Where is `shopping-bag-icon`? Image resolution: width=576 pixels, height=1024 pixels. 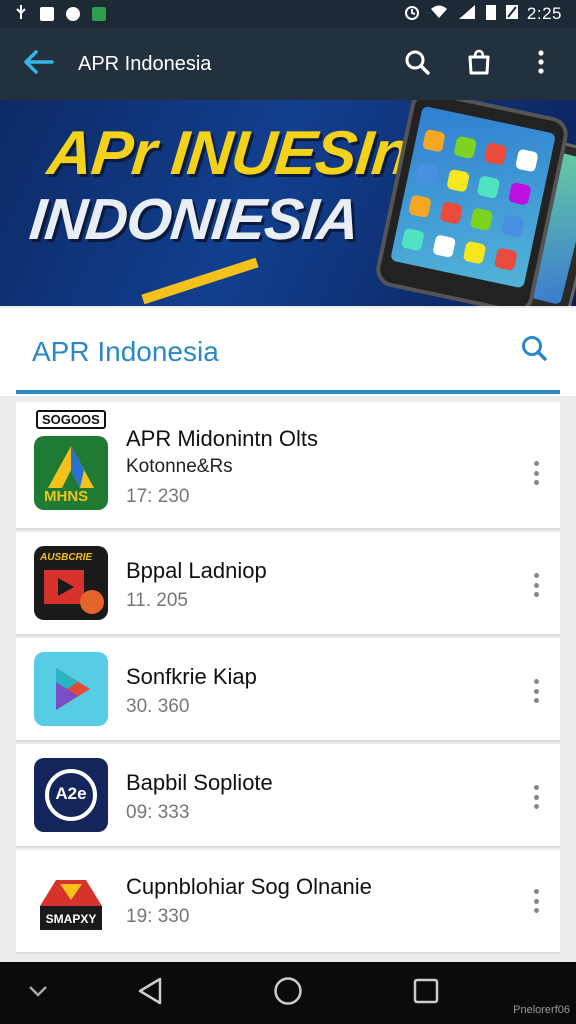 shopping-bag-icon is located at coordinates (479, 64).